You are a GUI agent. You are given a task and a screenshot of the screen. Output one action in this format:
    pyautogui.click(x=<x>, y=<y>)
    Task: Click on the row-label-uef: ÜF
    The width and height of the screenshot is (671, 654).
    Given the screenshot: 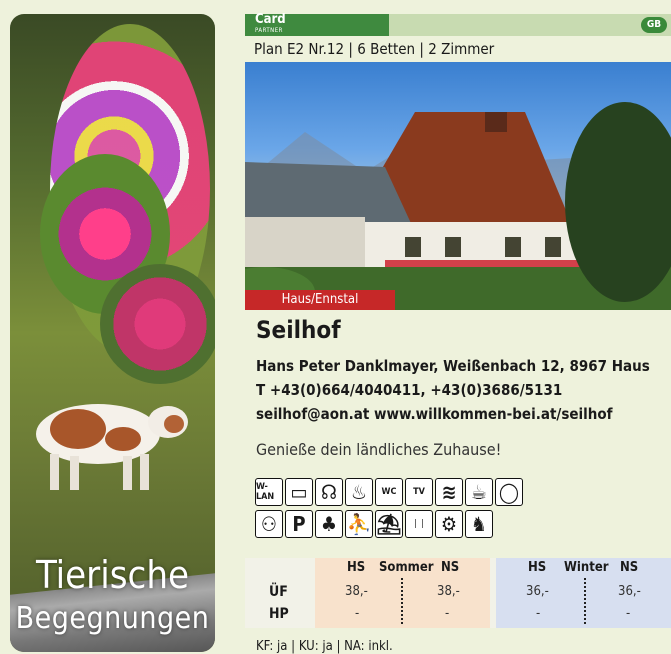 What is the action you would take?
    pyautogui.click(x=278, y=592)
    